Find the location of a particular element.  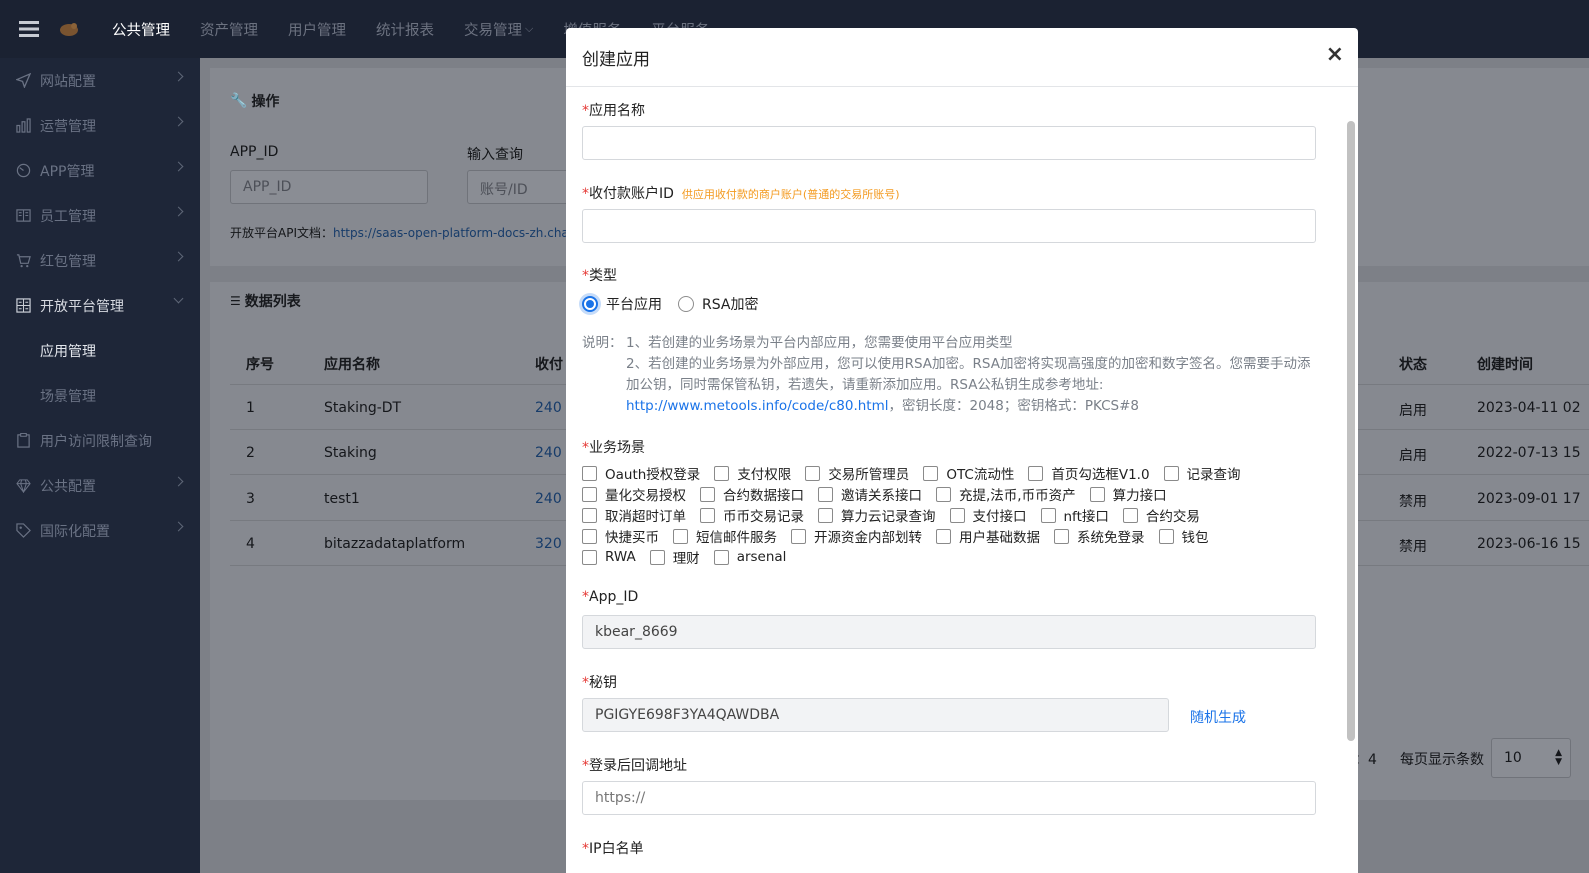

scene-checkbox-label: 合约交易 is located at coordinates (1173, 515).